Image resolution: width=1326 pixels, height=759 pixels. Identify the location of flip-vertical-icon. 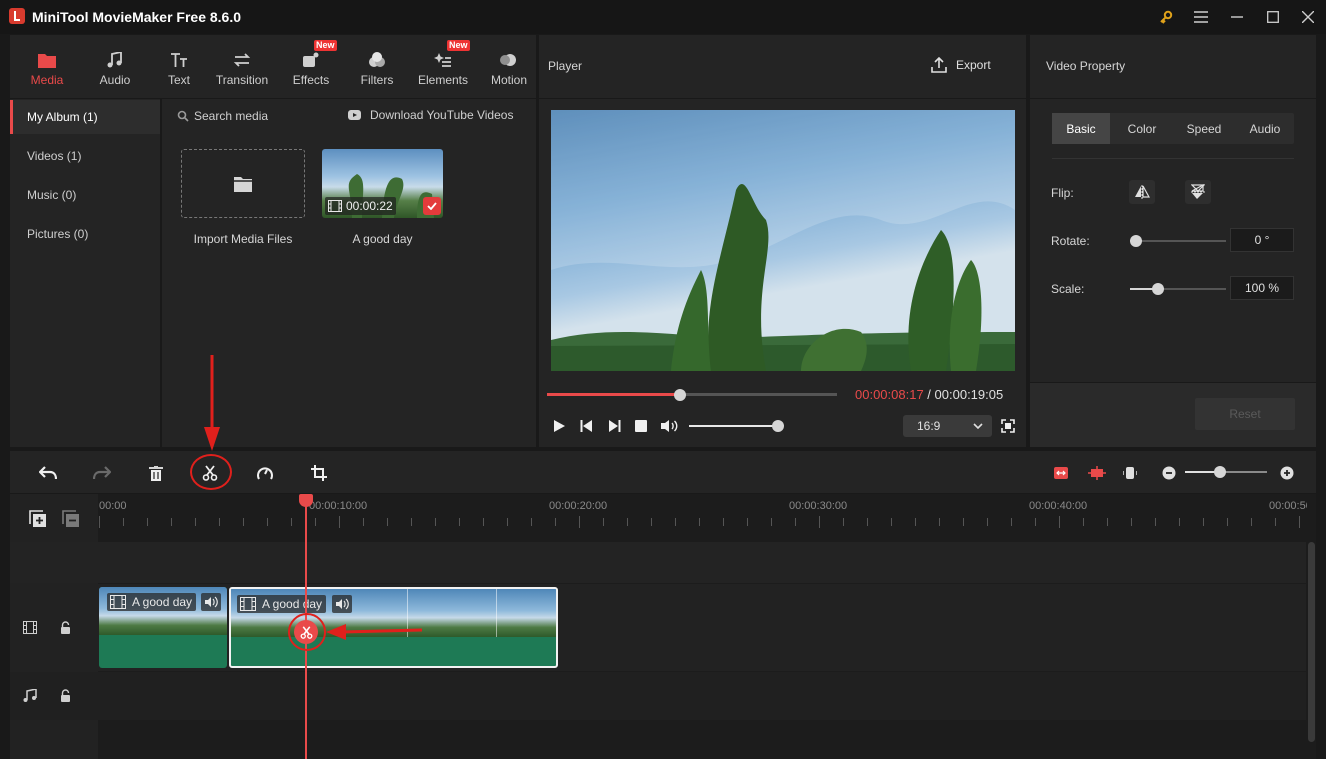
(1198, 192).